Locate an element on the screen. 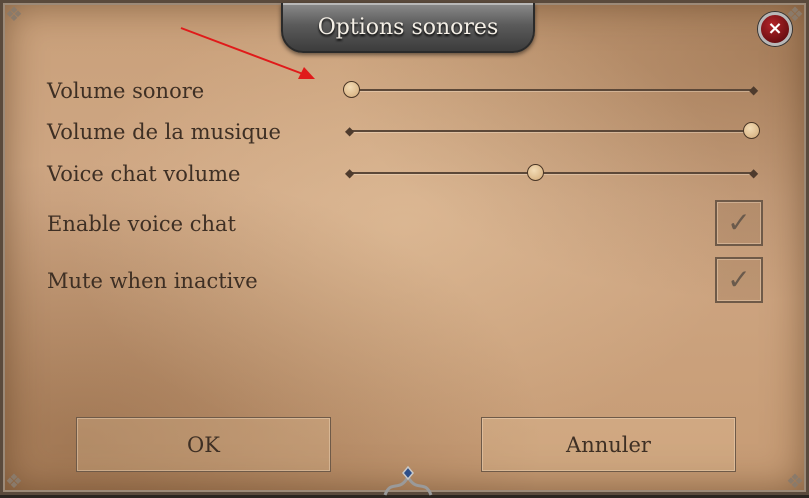 The image size is (809, 498). close-button: × is located at coordinates (775, 29).